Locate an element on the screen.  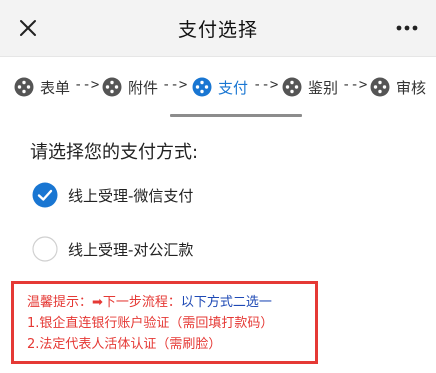
step-label: 附件 is located at coordinates (143, 87).